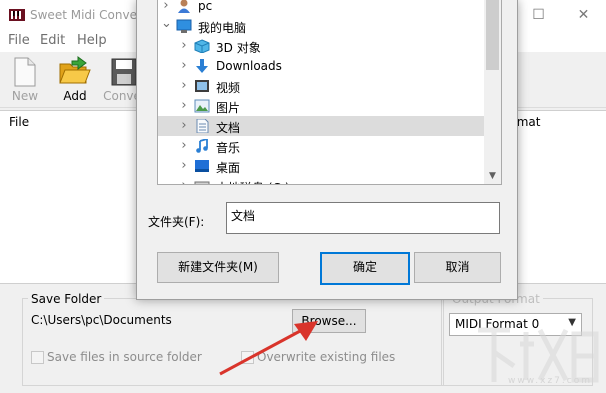 Image resolution: width=606 pixels, height=393 pixels. What do you see at coordinates (66, 299) in the screenshot?
I see `save-folder-legend: Save Folder` at bounding box center [66, 299].